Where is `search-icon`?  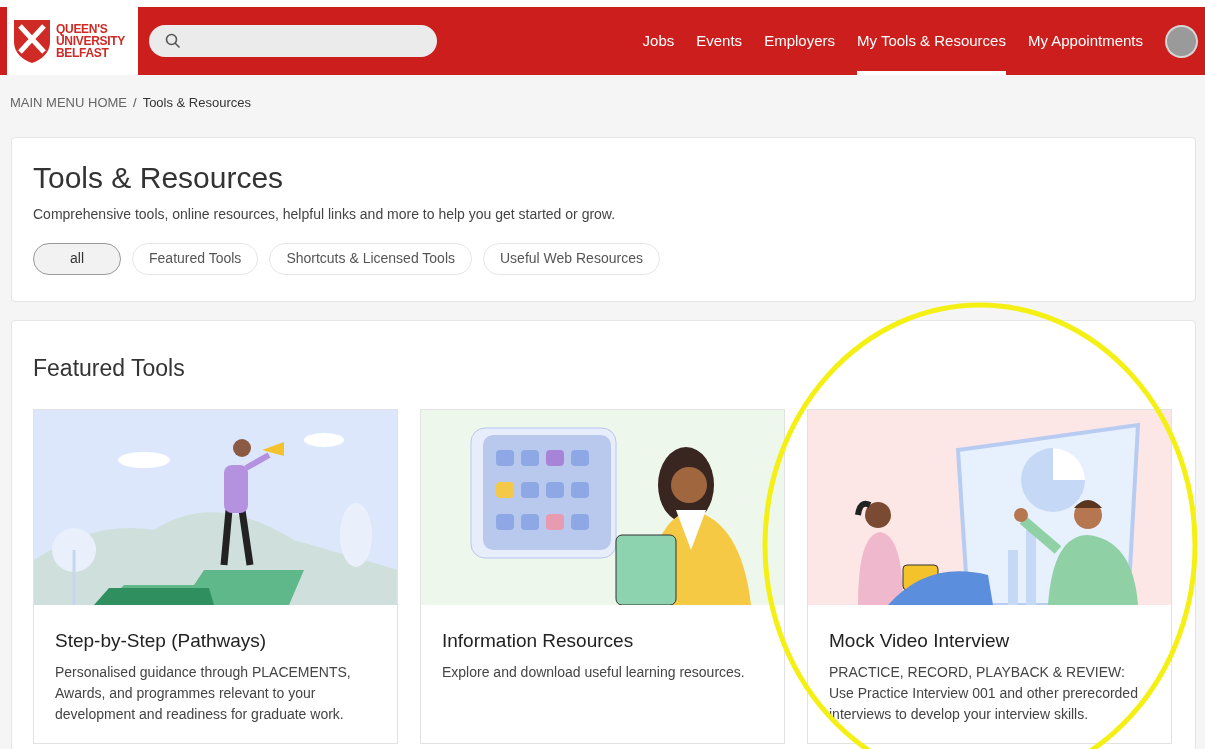 search-icon is located at coordinates (173, 41).